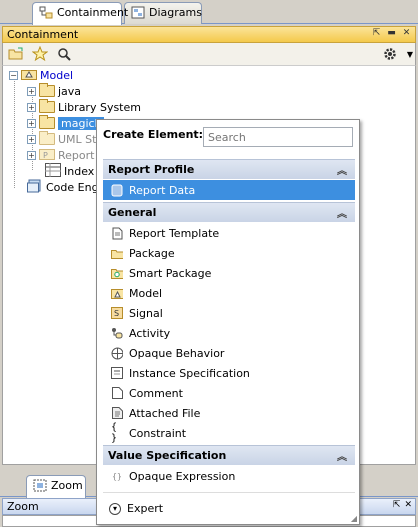 This screenshot has height=527, width=418. I want to click on menu-item-label: Comment, so click(156, 393).